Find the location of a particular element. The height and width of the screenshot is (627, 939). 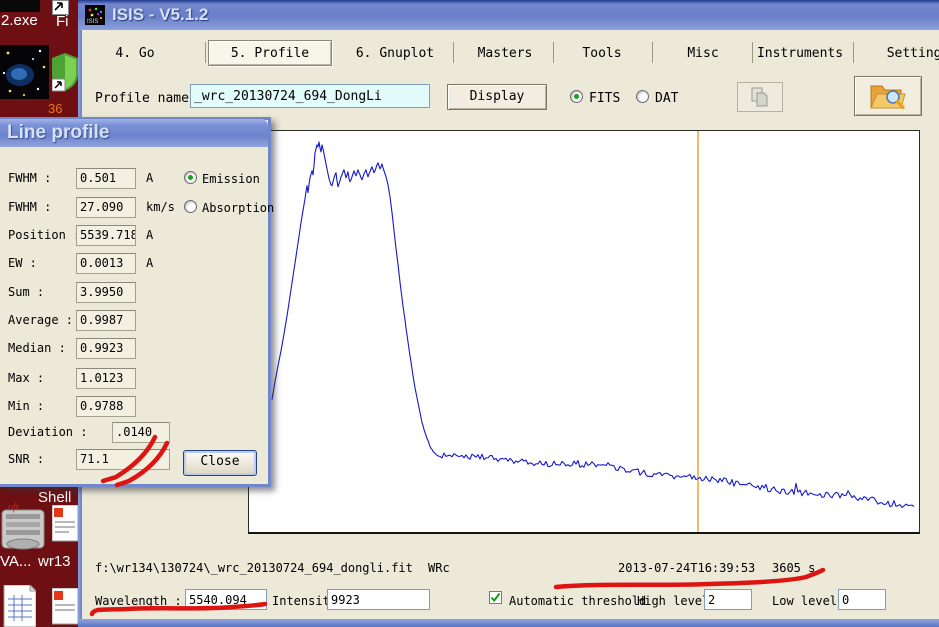

field-label: Max : is located at coordinates (26, 378).